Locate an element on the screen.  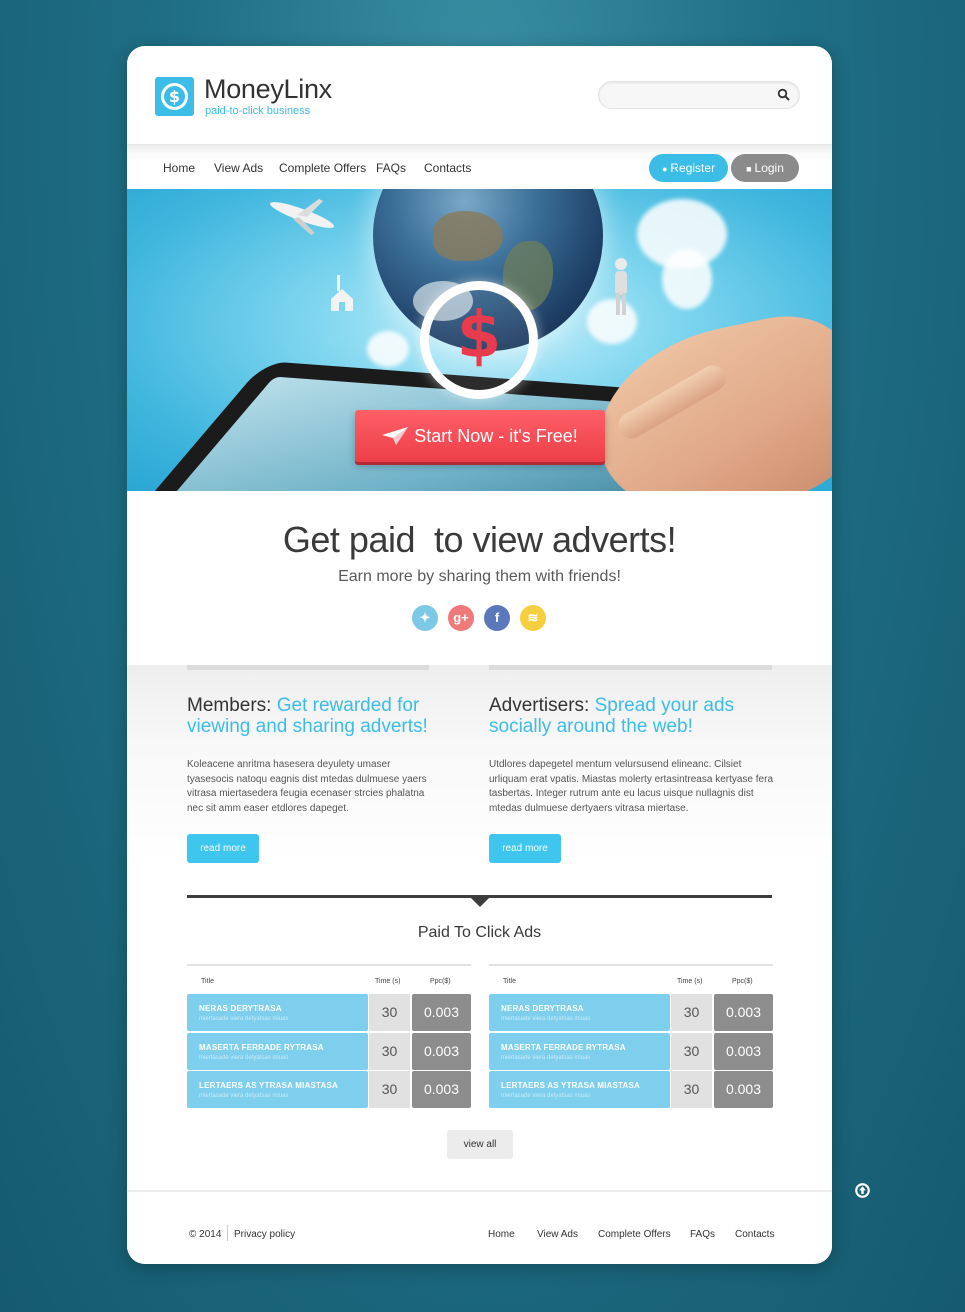
ads-section-title: Paid To Click Ads is located at coordinates (479, 932).